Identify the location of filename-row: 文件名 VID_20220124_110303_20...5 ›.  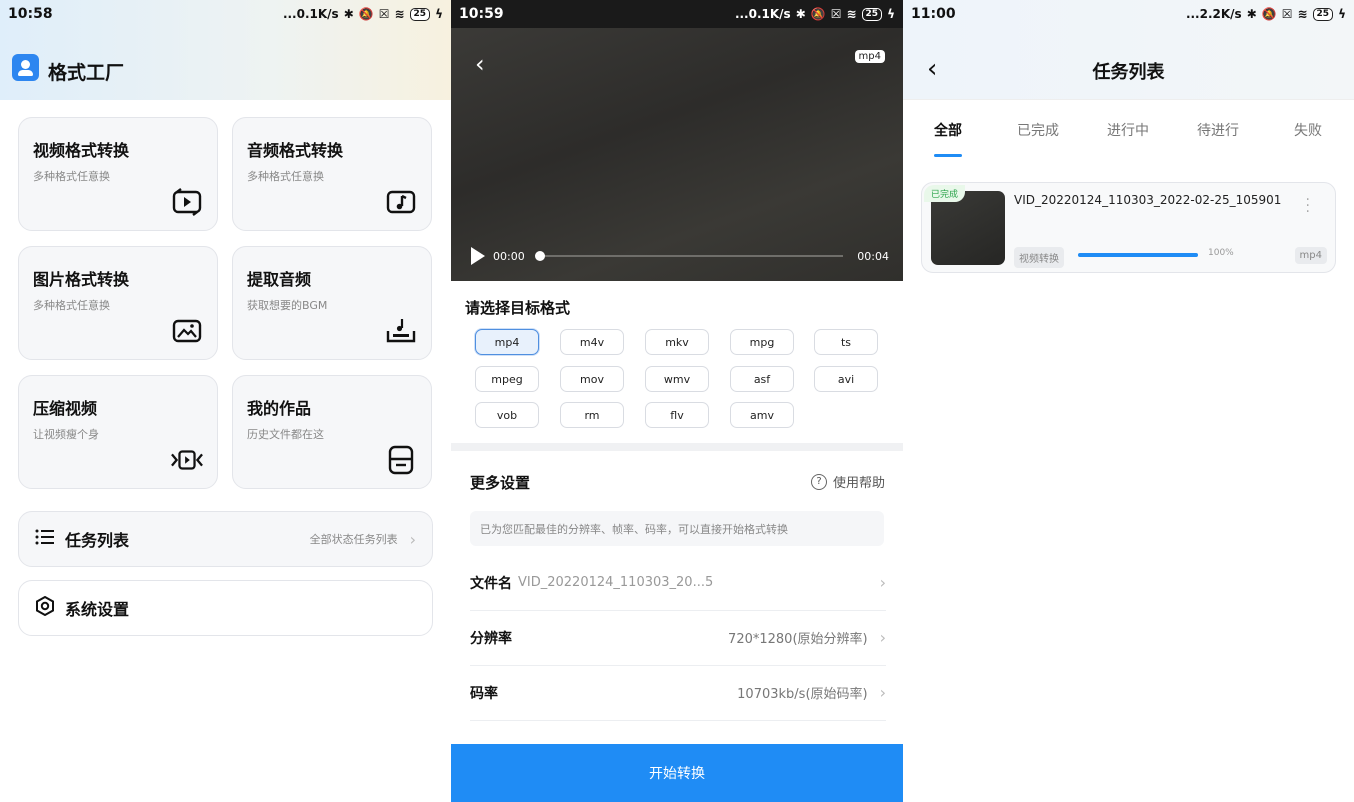
(678, 583).